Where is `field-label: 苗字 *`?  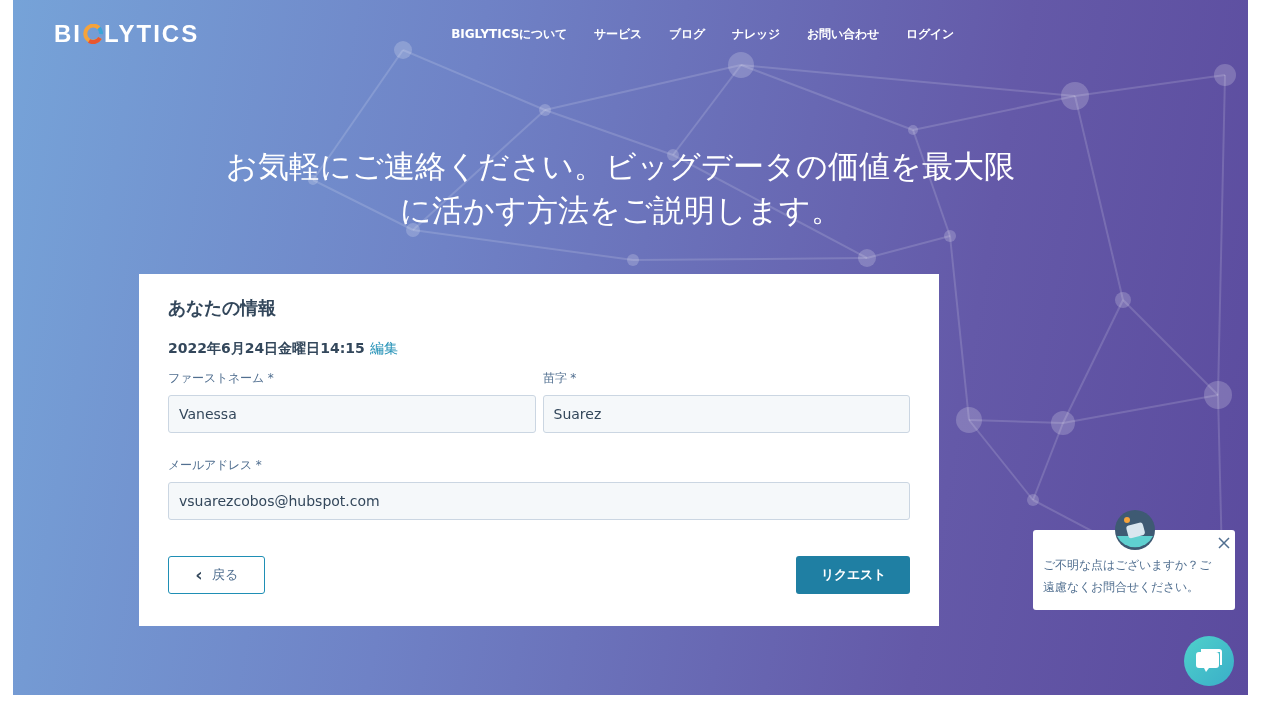 field-label: 苗字 * is located at coordinates (560, 378).